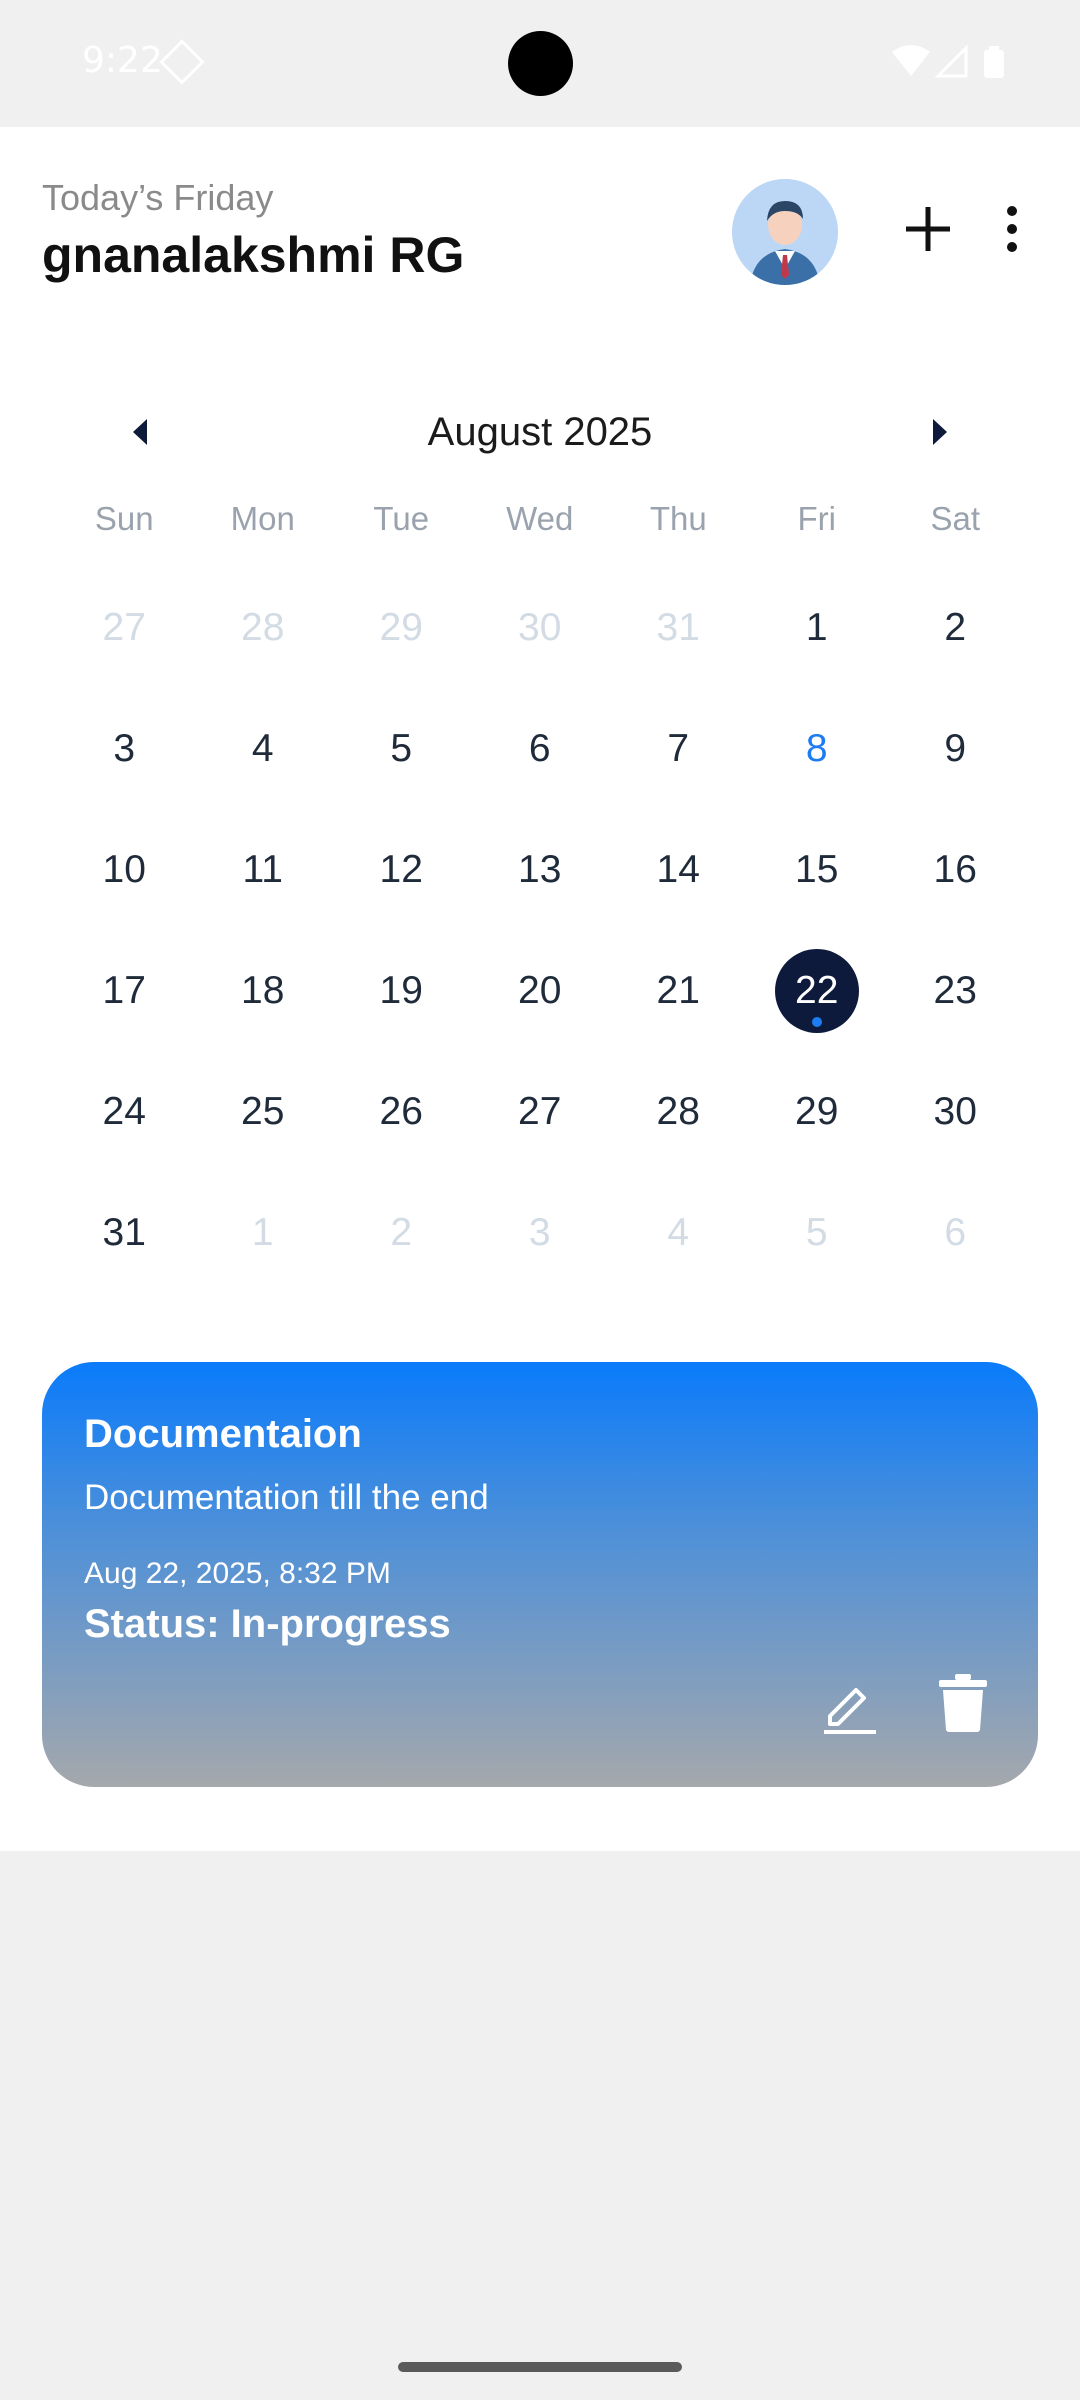  What do you see at coordinates (678, 748) in the screenshot?
I see `day-cell: 7` at bounding box center [678, 748].